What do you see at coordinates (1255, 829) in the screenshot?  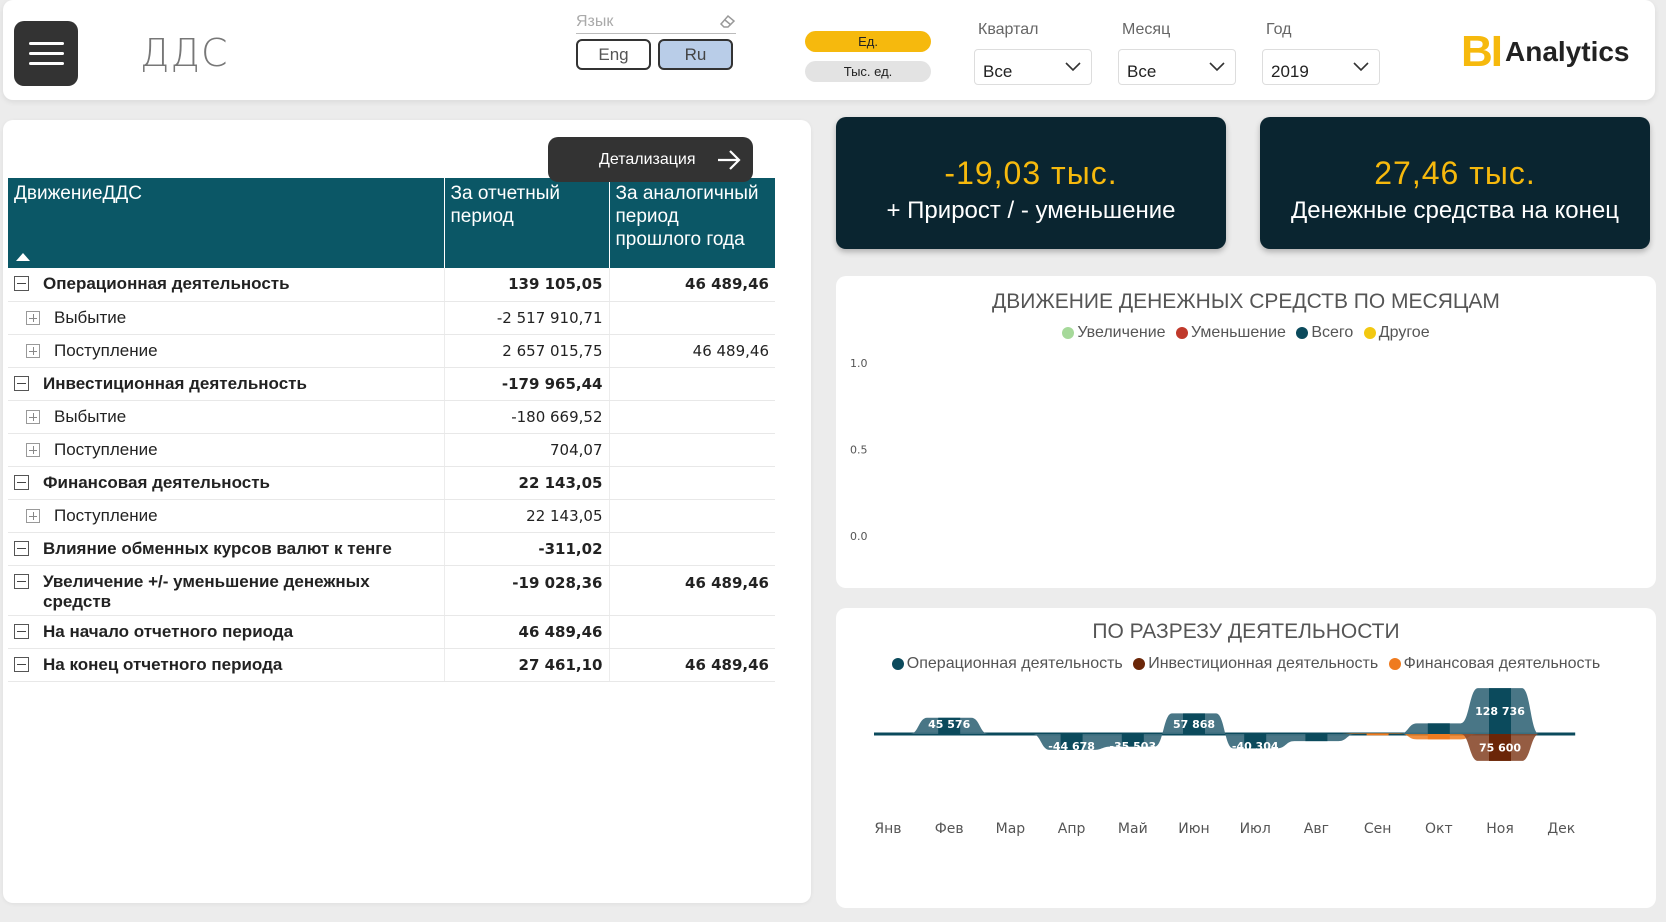 I see `x-tick-label: Июл` at bounding box center [1255, 829].